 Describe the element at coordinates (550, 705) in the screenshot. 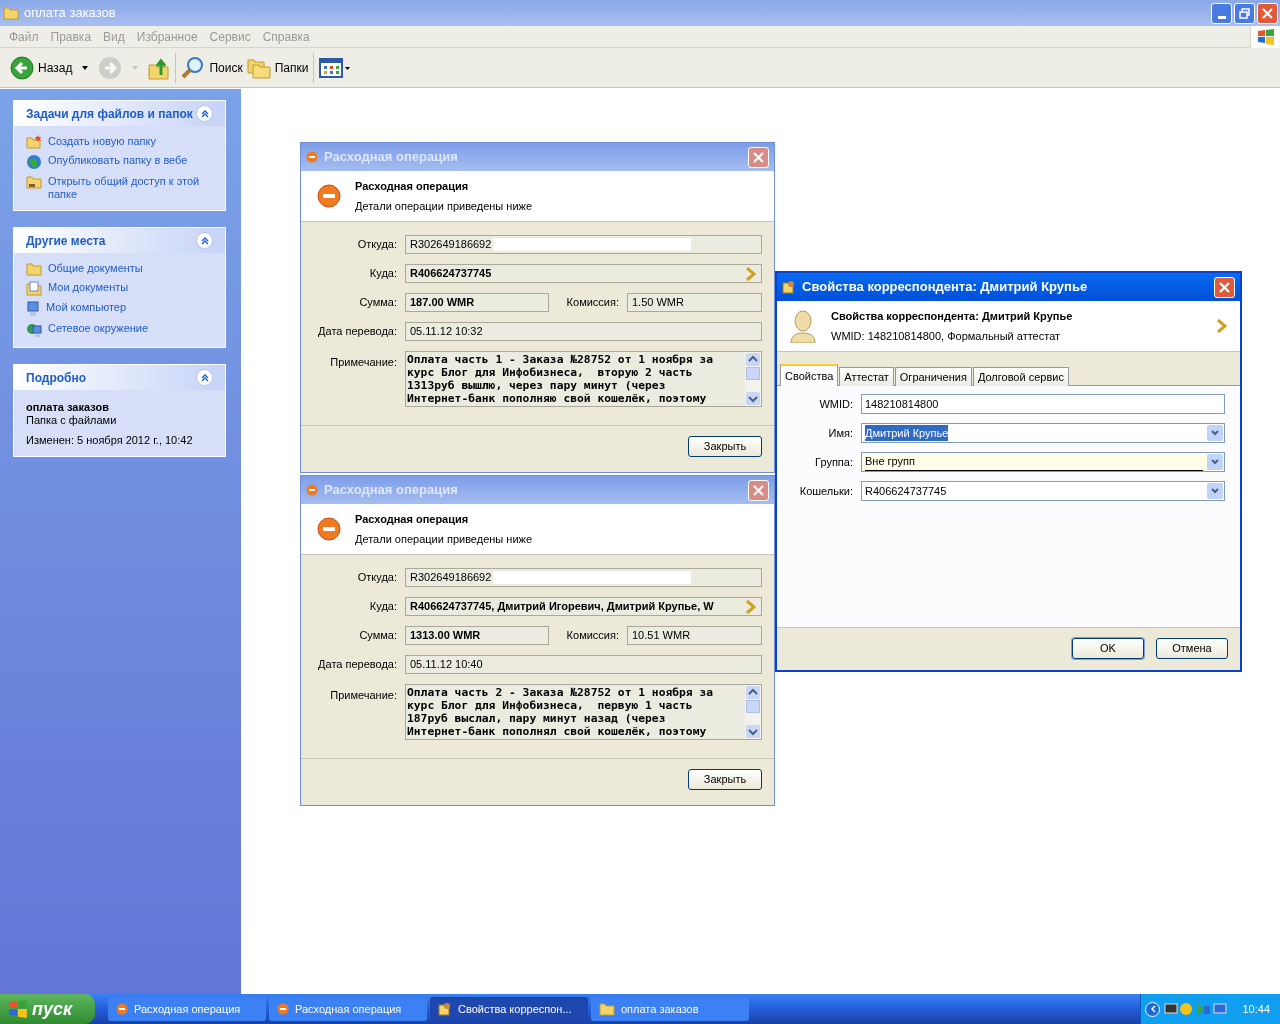

I see `note-line: курс Блог для Инфобизнеса, первую 1 часть` at that location.